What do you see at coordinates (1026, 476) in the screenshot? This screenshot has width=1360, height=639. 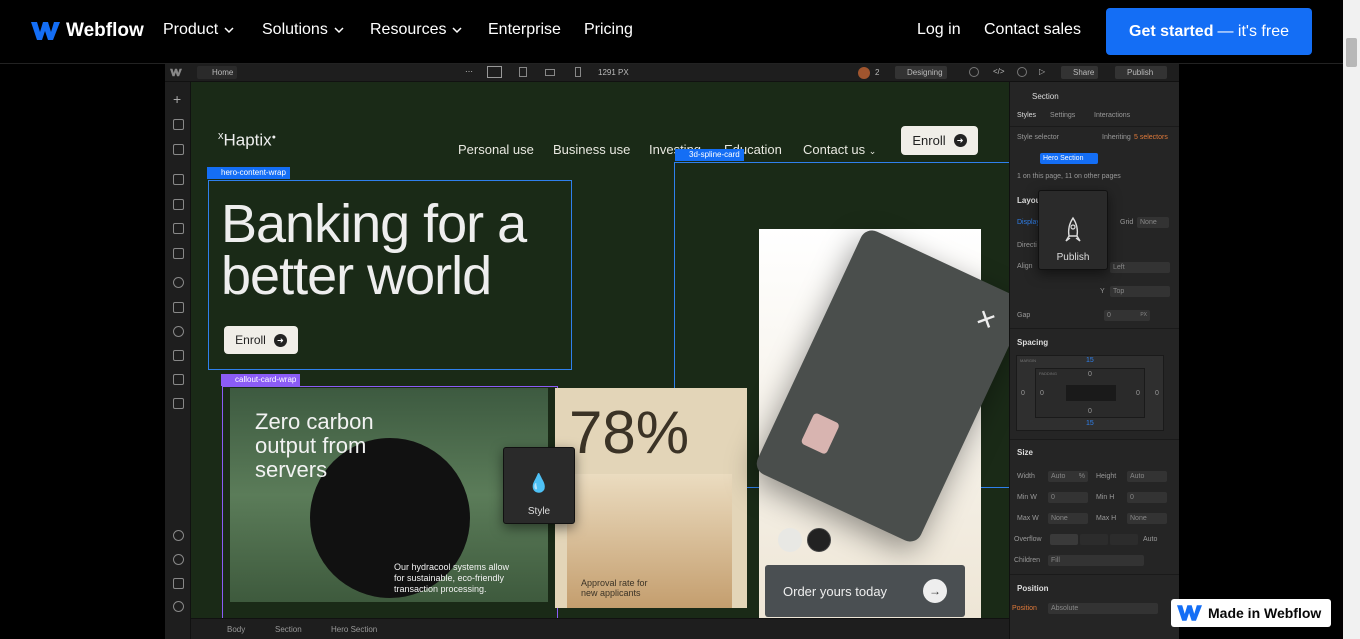 I see `width-label: Width` at bounding box center [1026, 476].